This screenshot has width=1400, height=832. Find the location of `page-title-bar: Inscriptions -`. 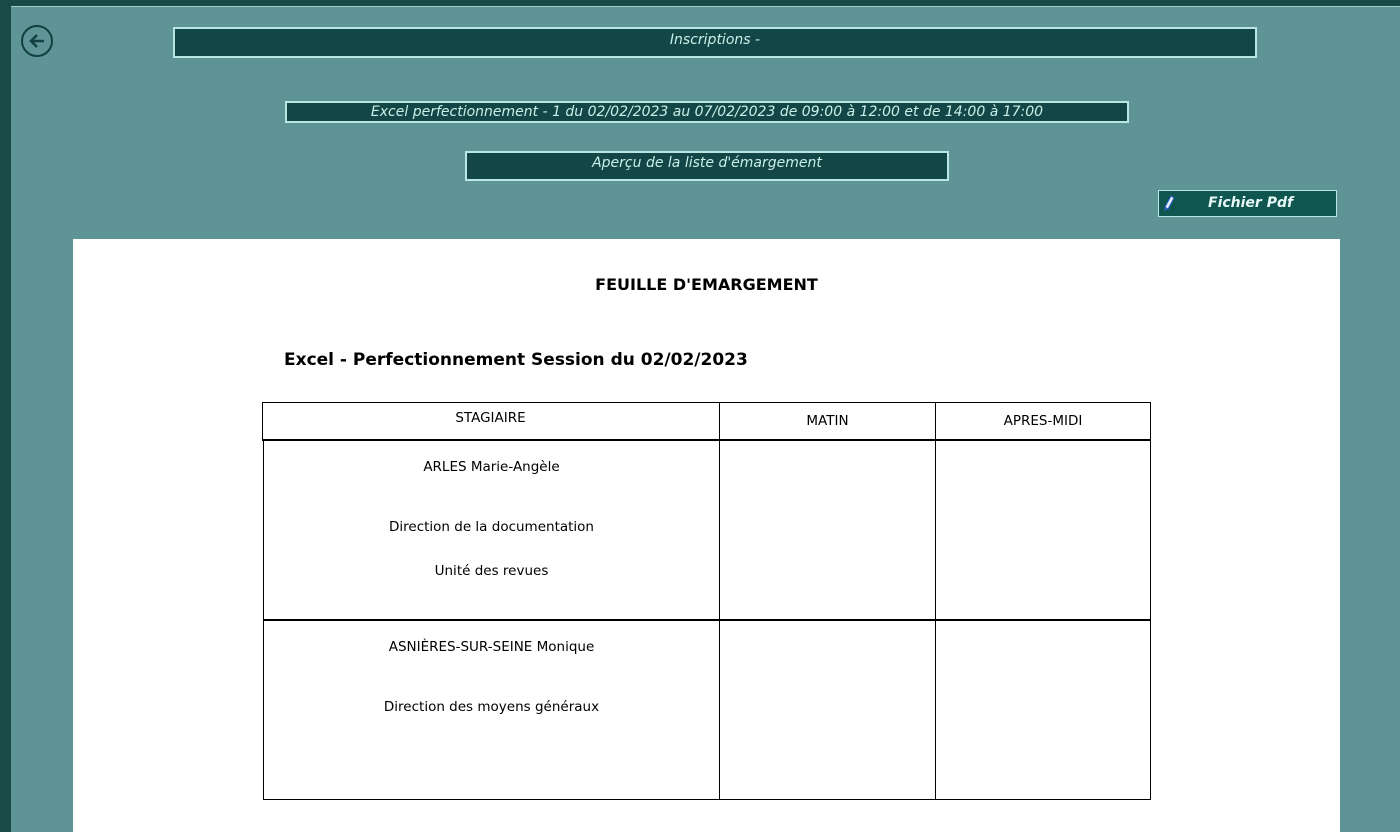

page-title-bar: Inscriptions - is located at coordinates (715, 42).